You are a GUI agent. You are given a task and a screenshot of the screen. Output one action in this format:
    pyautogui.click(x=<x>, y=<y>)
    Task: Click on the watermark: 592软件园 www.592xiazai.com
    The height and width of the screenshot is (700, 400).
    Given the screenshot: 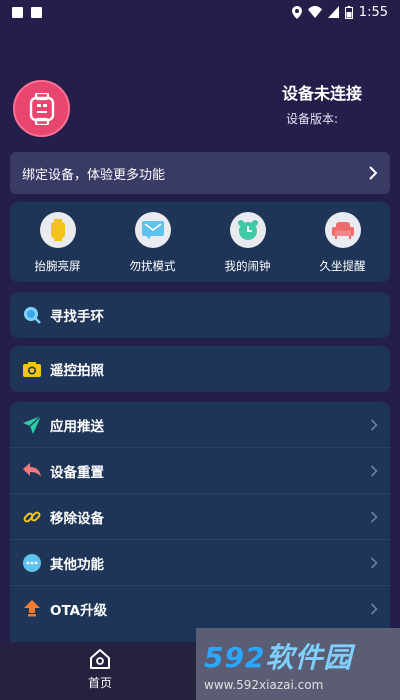 What is the action you would take?
    pyautogui.click(x=298, y=664)
    